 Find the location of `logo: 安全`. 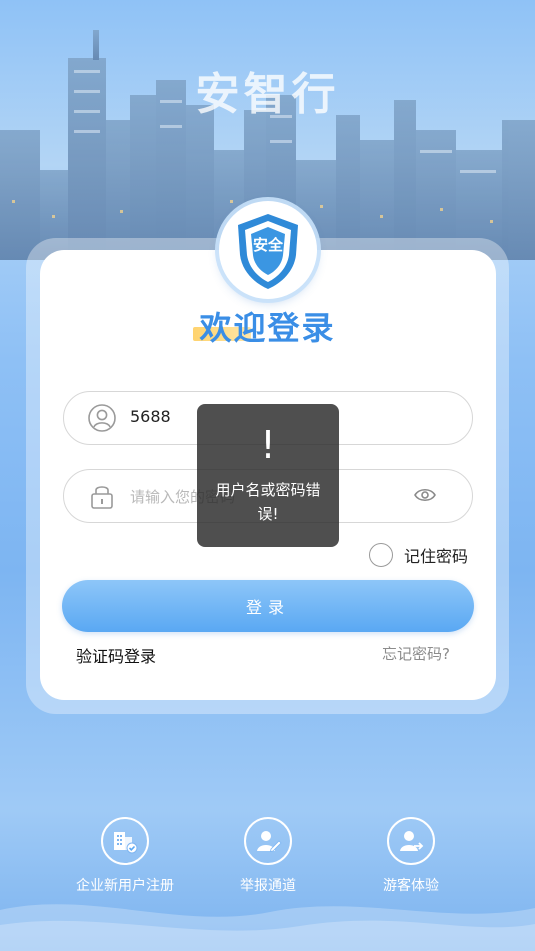

logo: 安全 is located at coordinates (268, 250).